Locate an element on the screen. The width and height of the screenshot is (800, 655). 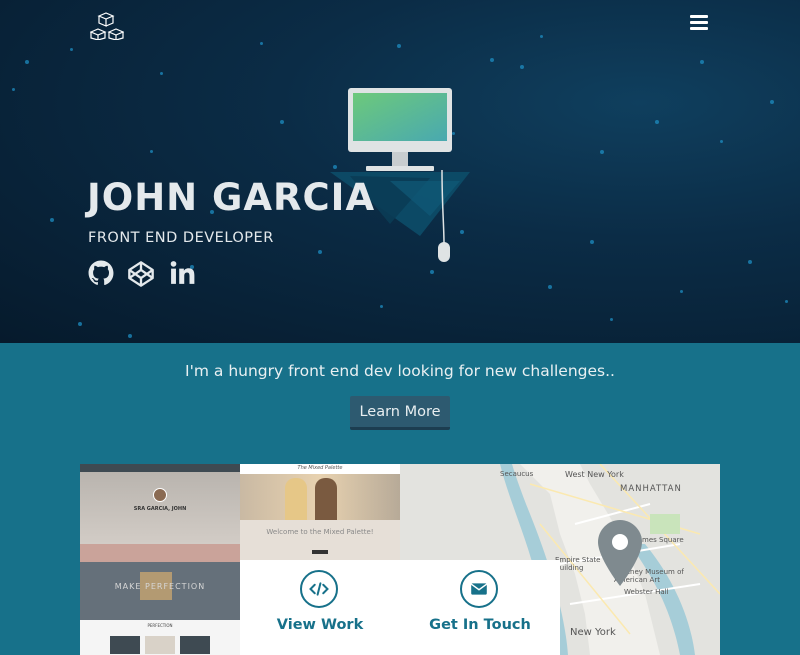
logo-cubes-icon is located at coordinates (107, 26).